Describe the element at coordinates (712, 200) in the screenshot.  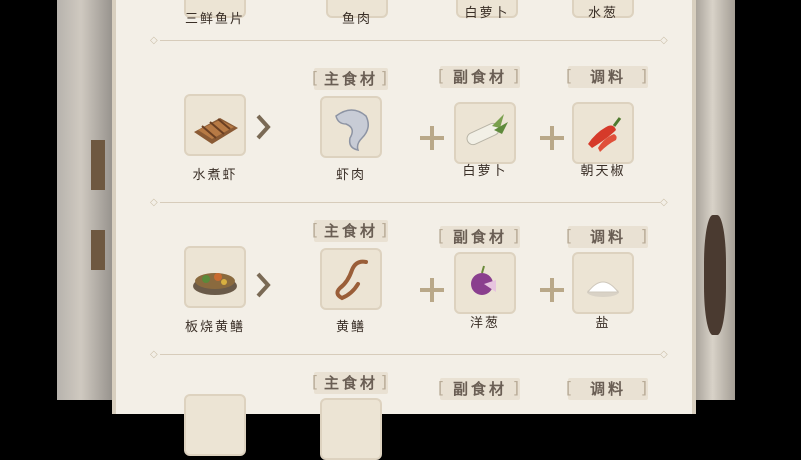
I see `background-scene-right` at that location.